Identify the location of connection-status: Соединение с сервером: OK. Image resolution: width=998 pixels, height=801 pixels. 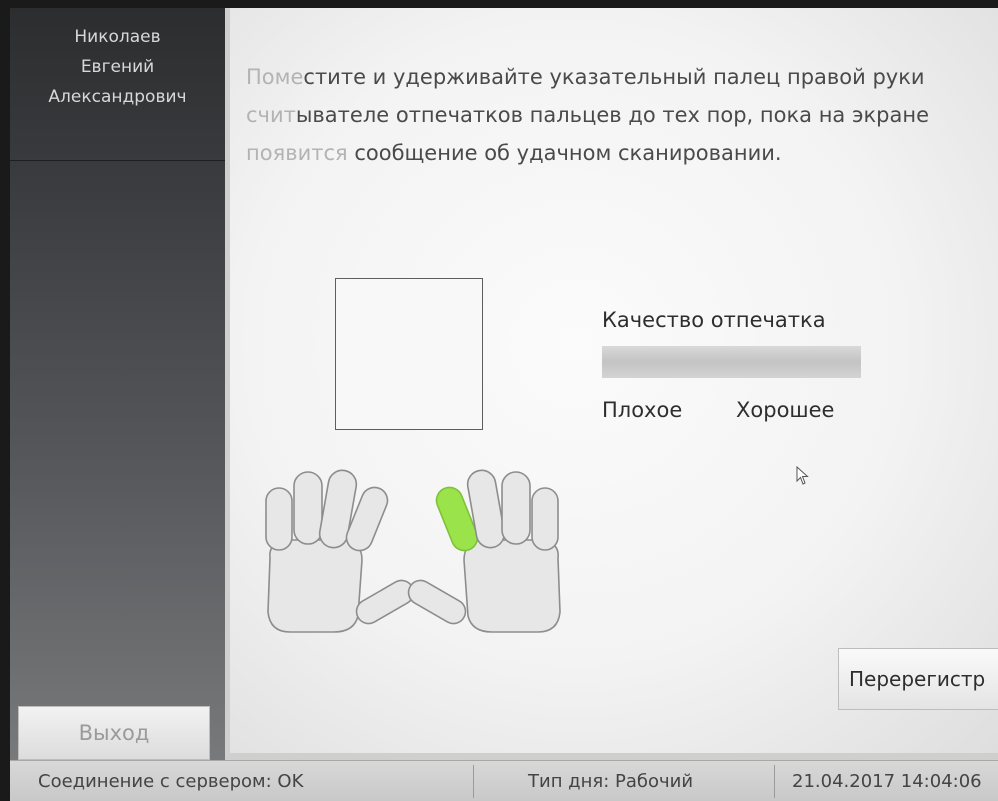
(171, 781).